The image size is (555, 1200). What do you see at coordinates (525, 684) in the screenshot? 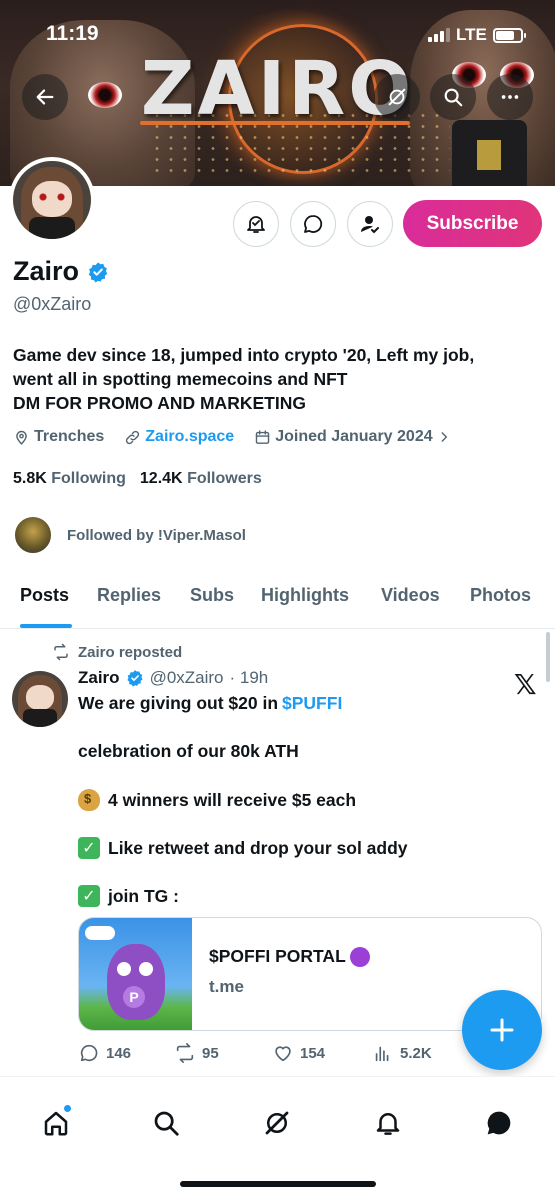
I see `x-logo-icon: 𝕏` at bounding box center [525, 684].